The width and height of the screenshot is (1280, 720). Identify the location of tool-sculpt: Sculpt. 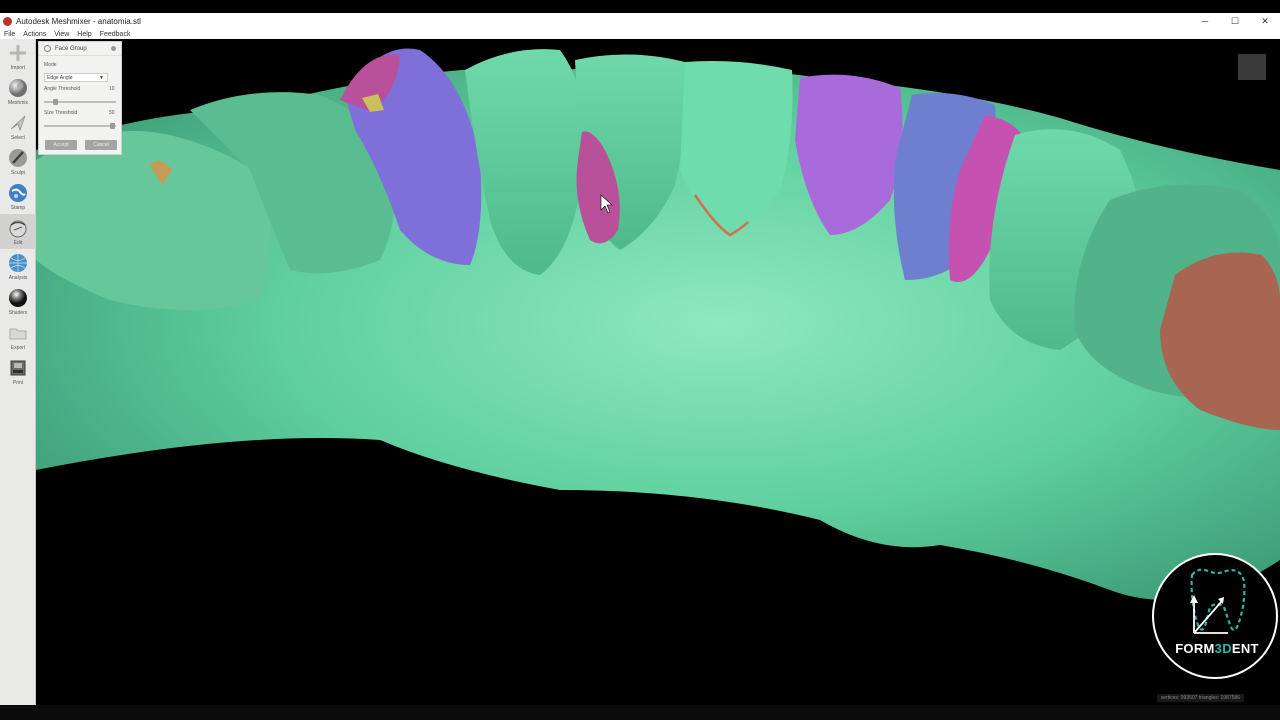
(18, 161).